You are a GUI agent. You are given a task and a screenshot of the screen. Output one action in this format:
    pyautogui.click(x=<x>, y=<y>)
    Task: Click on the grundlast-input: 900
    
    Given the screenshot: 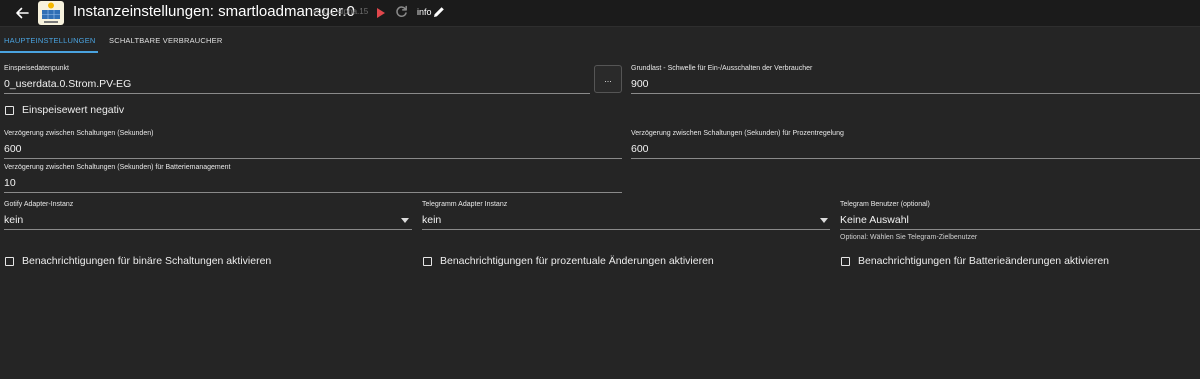 What is the action you would take?
    pyautogui.click(x=640, y=84)
    